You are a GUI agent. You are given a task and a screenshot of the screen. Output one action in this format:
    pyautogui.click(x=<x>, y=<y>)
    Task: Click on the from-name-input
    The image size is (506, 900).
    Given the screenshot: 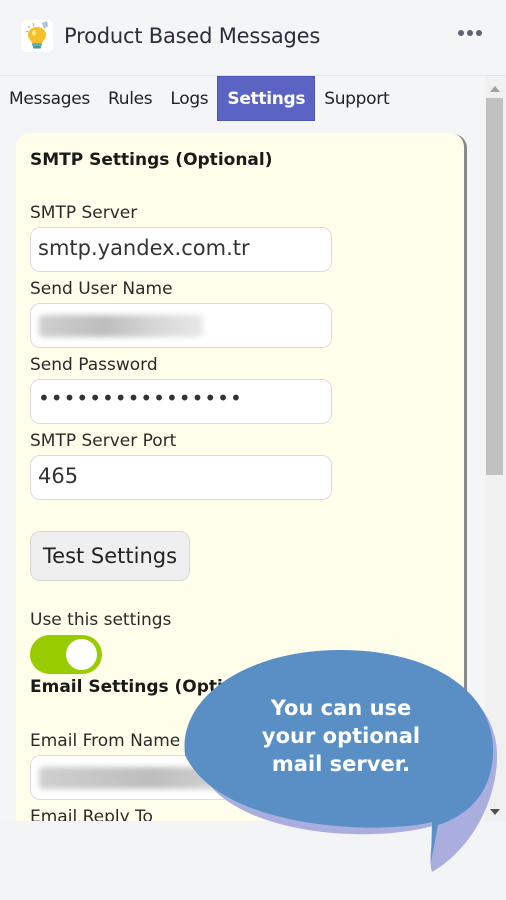 What is the action you would take?
    pyautogui.click(x=181, y=777)
    